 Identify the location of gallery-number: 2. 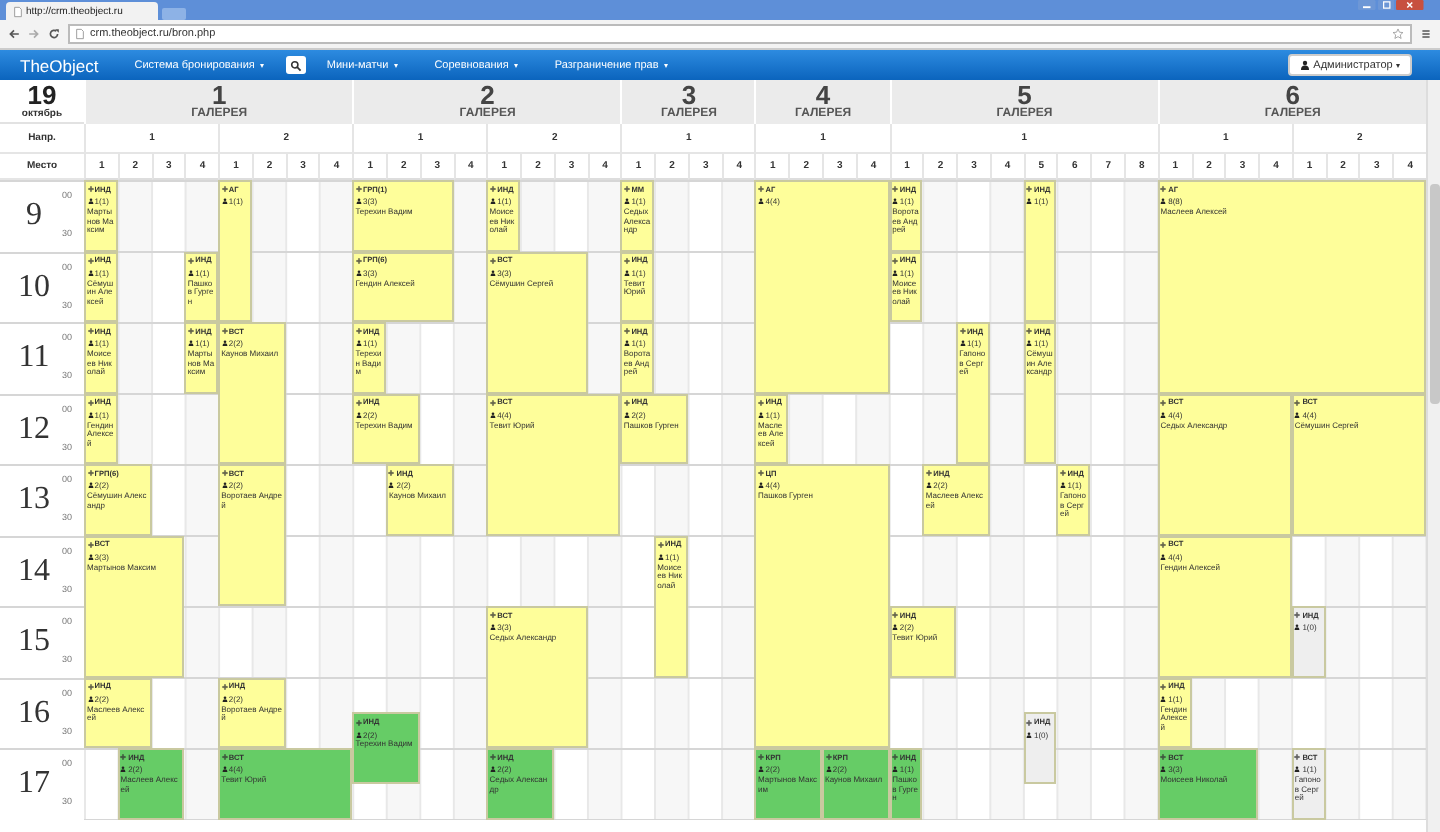
(487, 96).